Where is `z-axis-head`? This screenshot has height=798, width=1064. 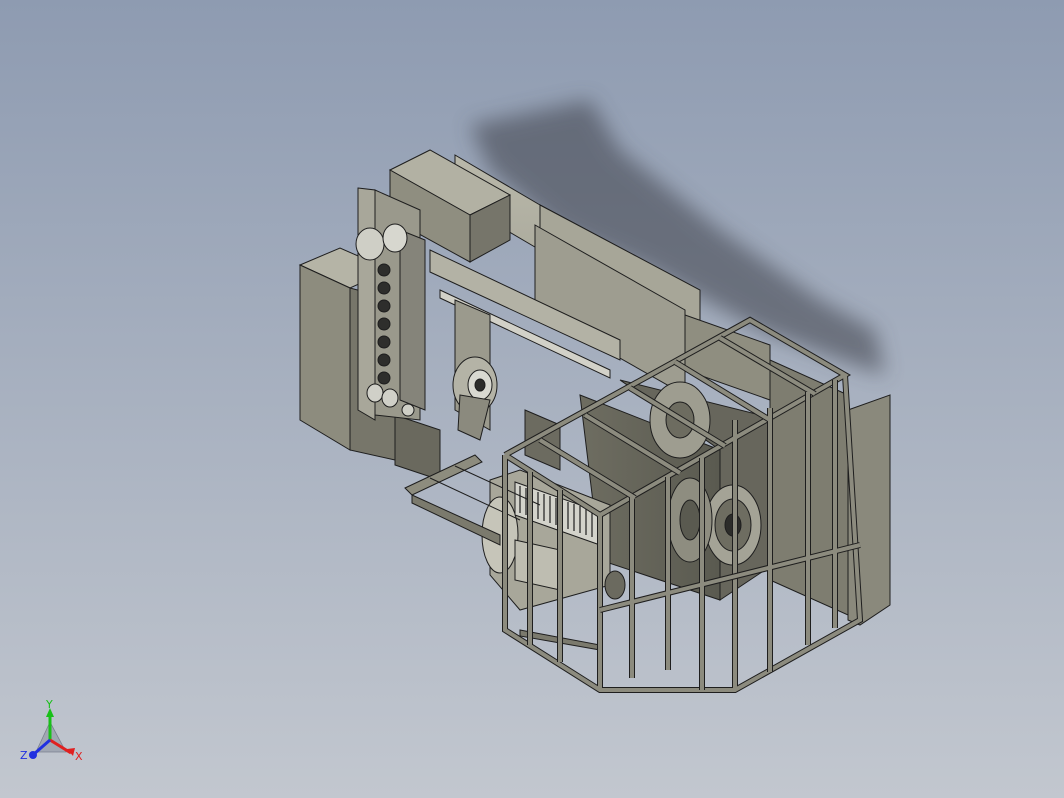
z-axis-head is located at coordinates (33, 755).